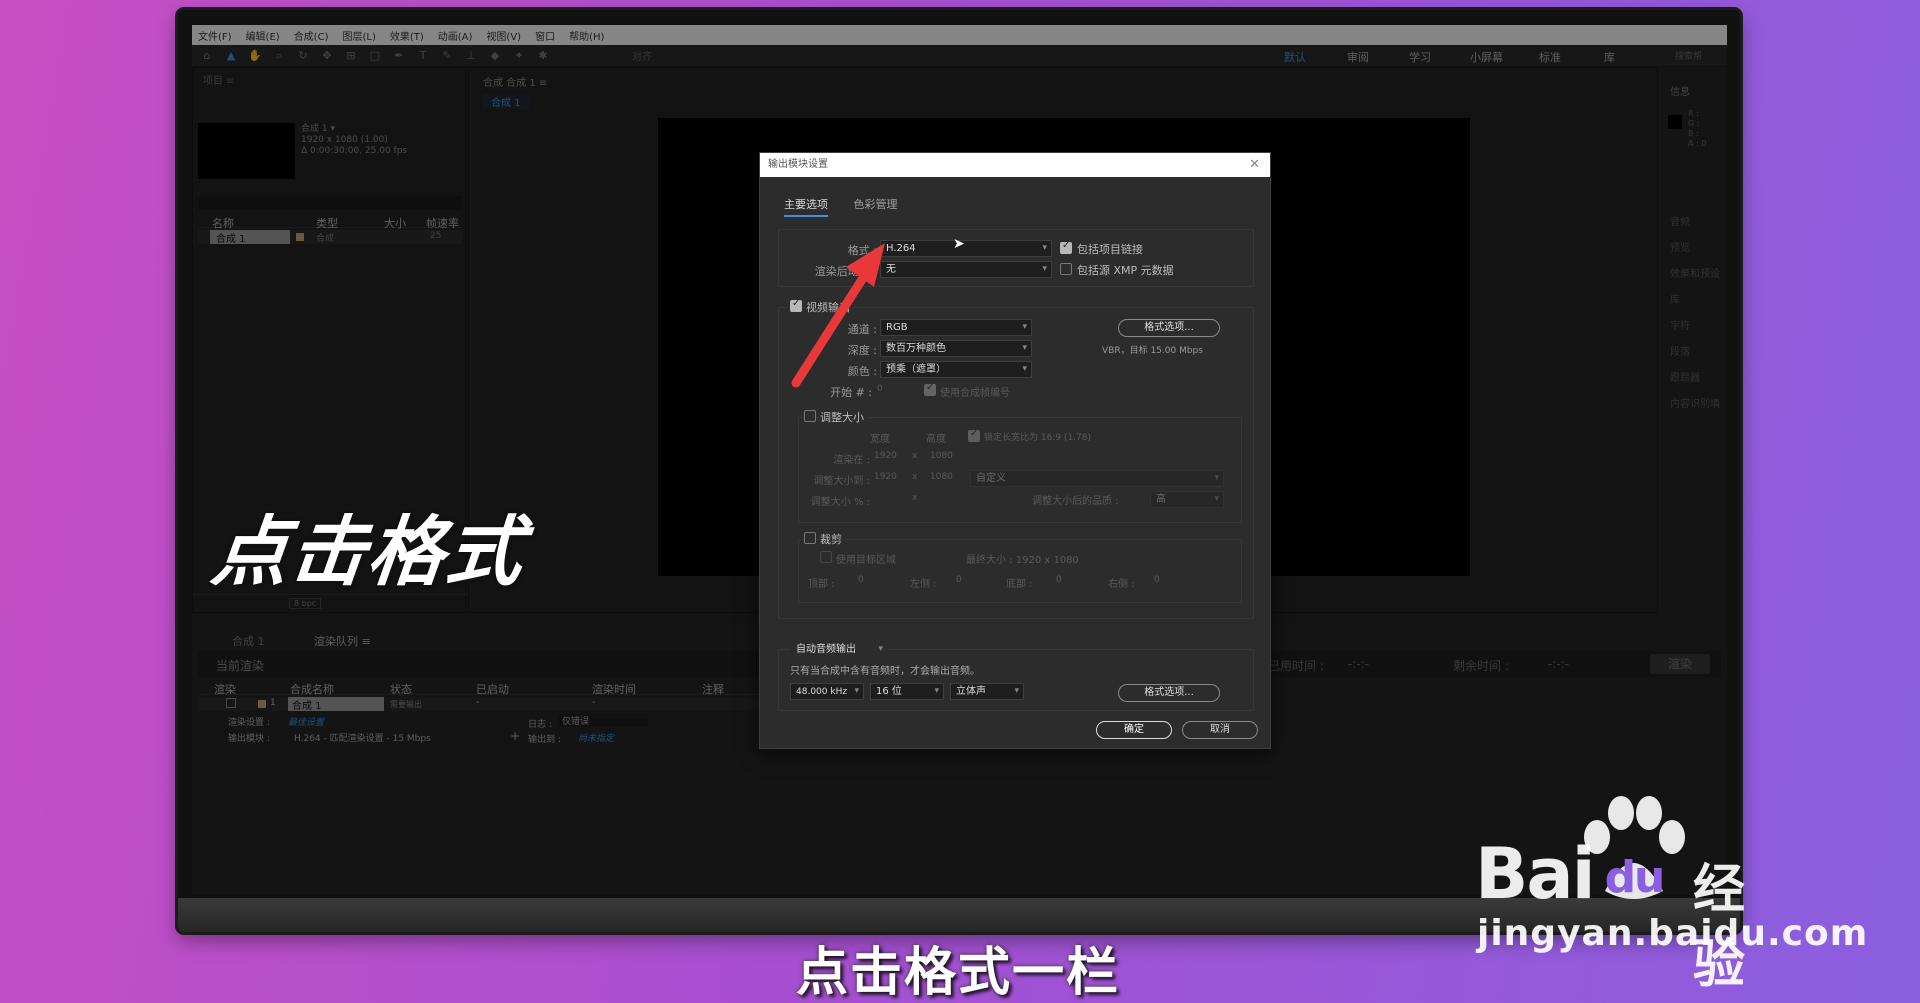 The image size is (1920, 1003). Describe the element at coordinates (1125, 270) in the screenshot. I see `include-xmp-label: 包括源 XMP 元数据` at that location.